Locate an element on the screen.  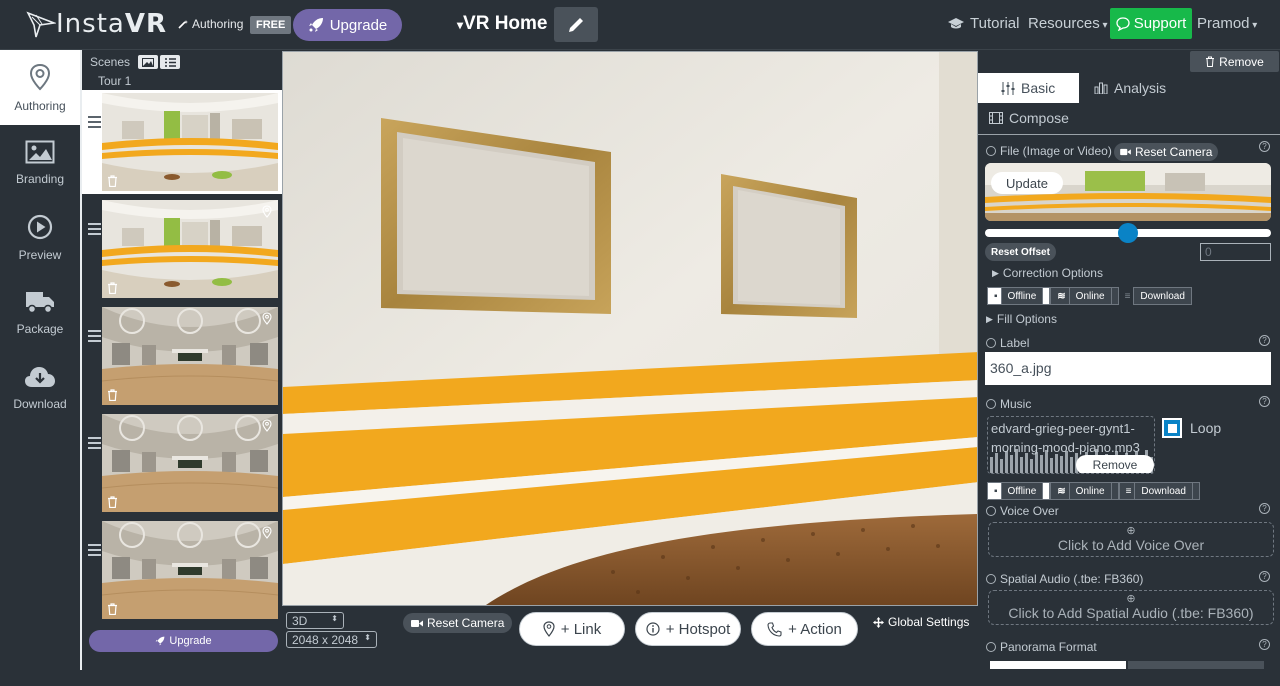
add-hotspot-button: + Hotspot is located at coordinates (688, 629).